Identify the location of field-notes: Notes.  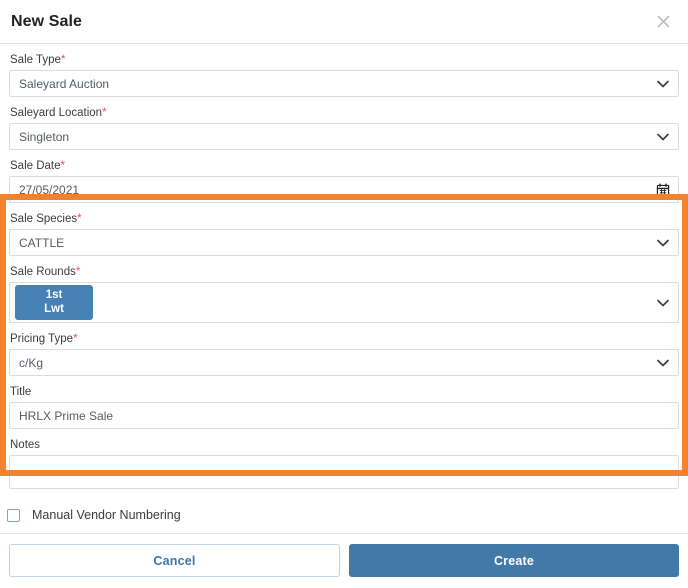
(344, 463).